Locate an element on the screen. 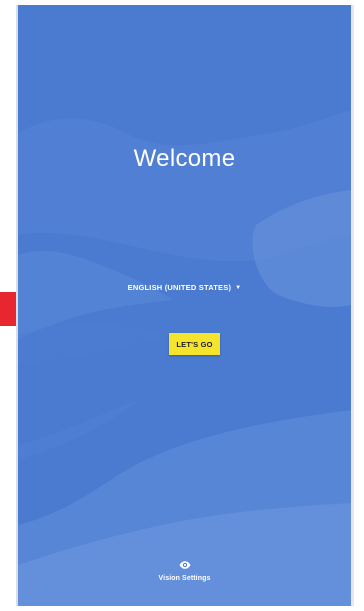 The image size is (364, 611). lets-go-button: LET'S GO is located at coordinates (194, 344).